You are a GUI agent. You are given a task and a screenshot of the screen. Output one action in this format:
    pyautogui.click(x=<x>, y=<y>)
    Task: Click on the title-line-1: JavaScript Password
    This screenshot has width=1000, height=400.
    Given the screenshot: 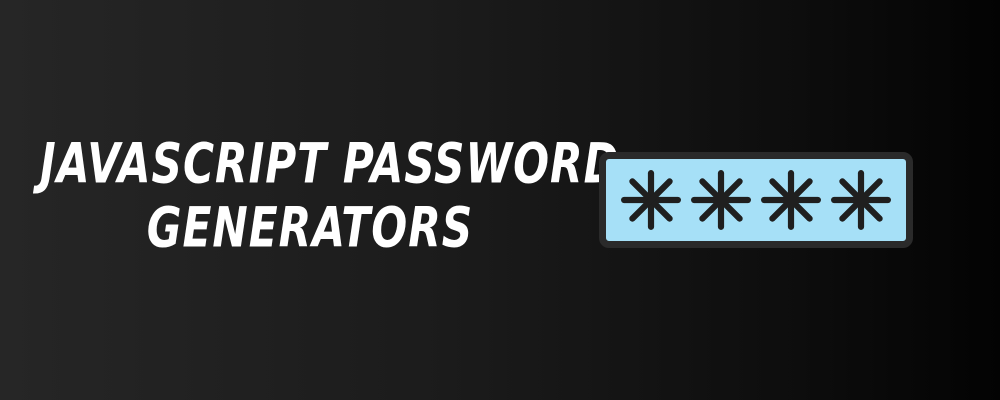 What is the action you would take?
    pyautogui.click(x=330, y=164)
    